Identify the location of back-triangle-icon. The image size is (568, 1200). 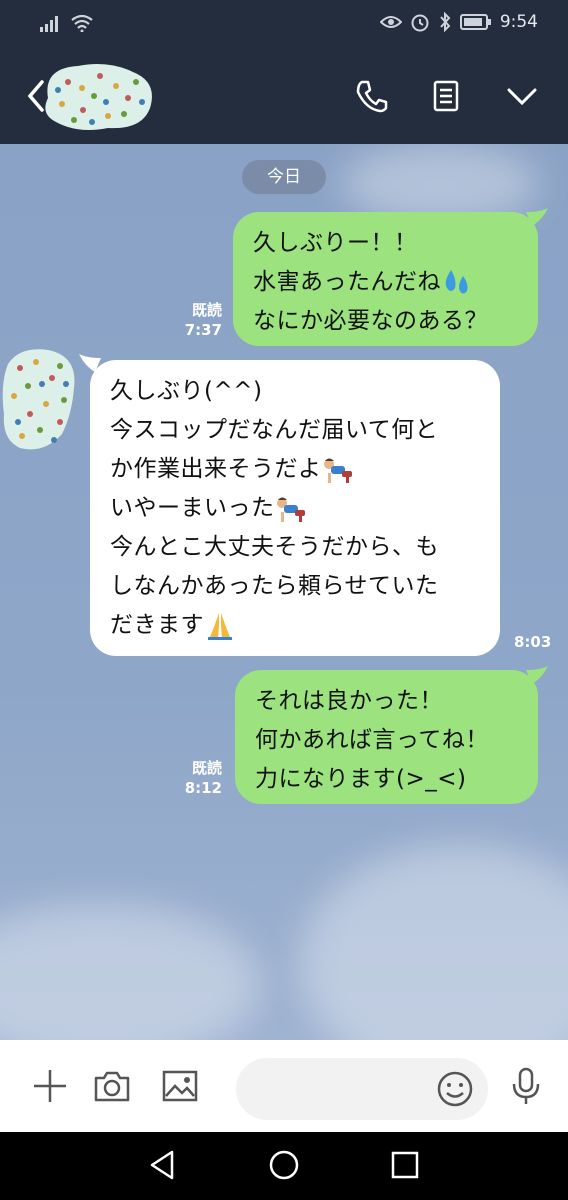
(163, 1165).